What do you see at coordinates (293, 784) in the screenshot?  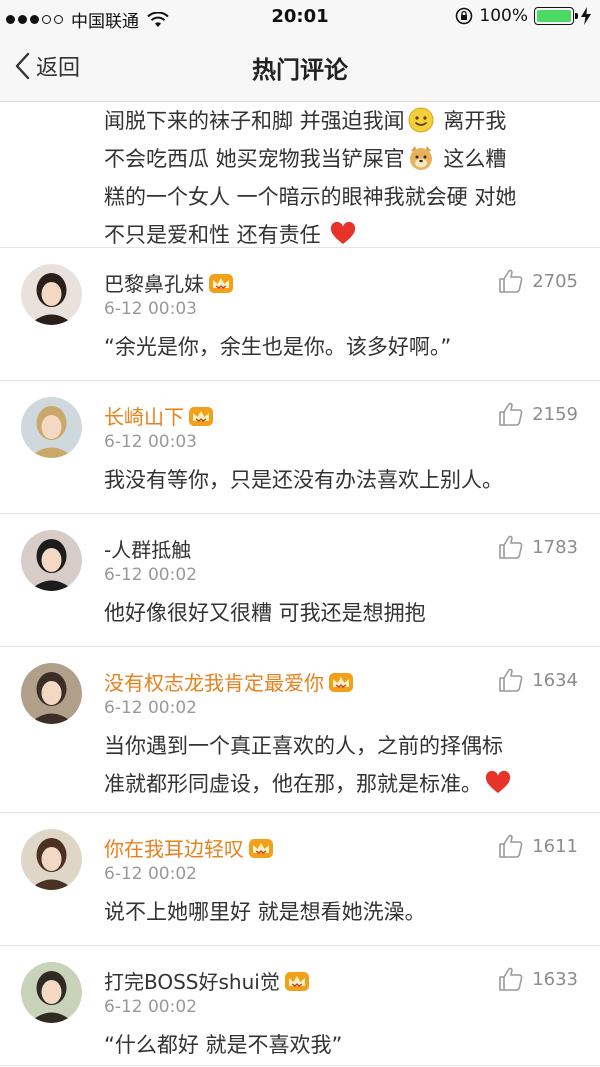 I see `comment-line-text: 准就都形同虚设，他在那，那就是标准。` at bounding box center [293, 784].